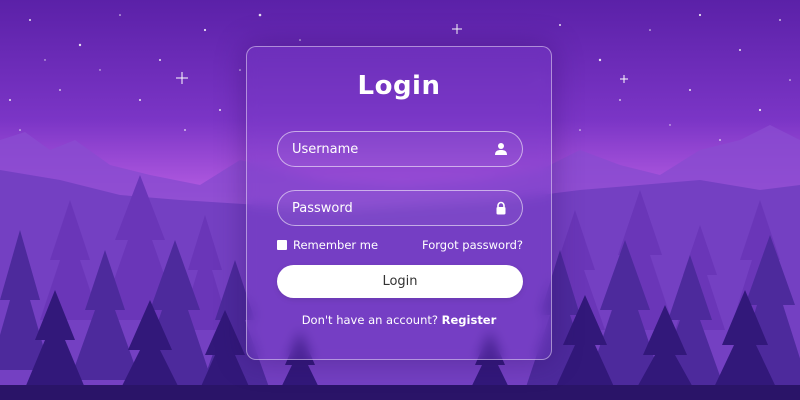  I want to click on username-field-wrapper, so click(400, 149).